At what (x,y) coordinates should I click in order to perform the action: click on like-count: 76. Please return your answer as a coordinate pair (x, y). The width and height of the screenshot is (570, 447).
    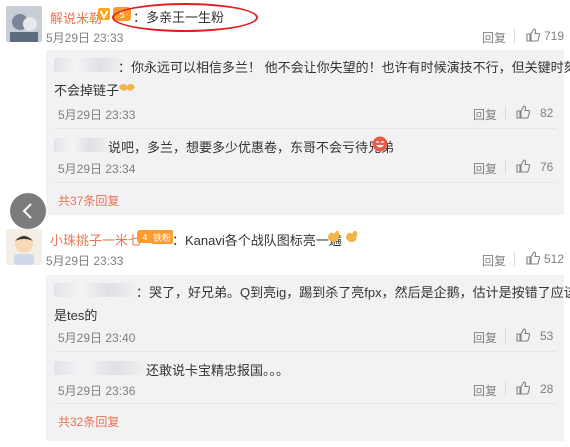
    Looking at the image, I should click on (547, 167).